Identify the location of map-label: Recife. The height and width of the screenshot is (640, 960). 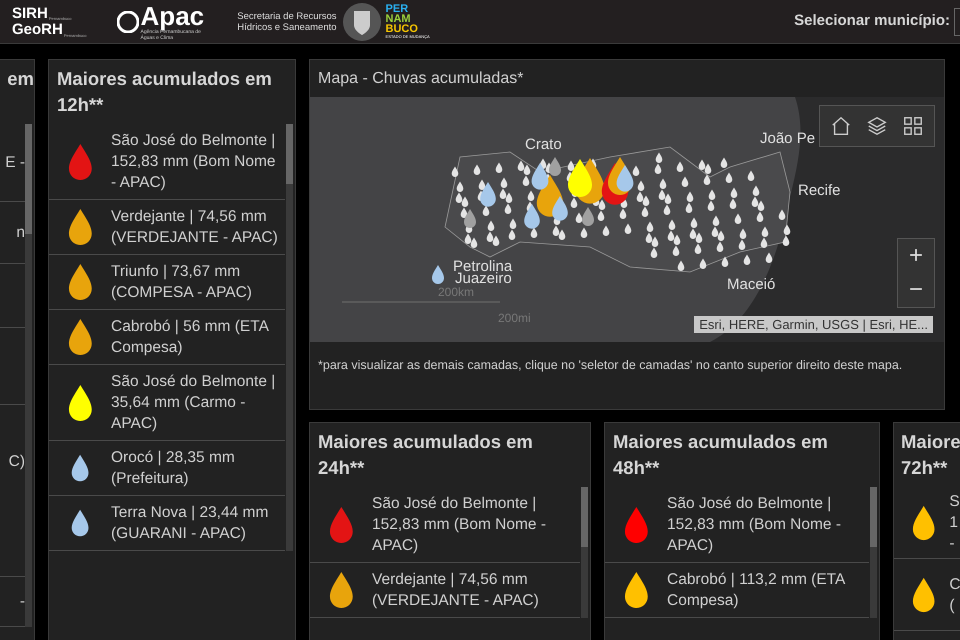
(819, 191).